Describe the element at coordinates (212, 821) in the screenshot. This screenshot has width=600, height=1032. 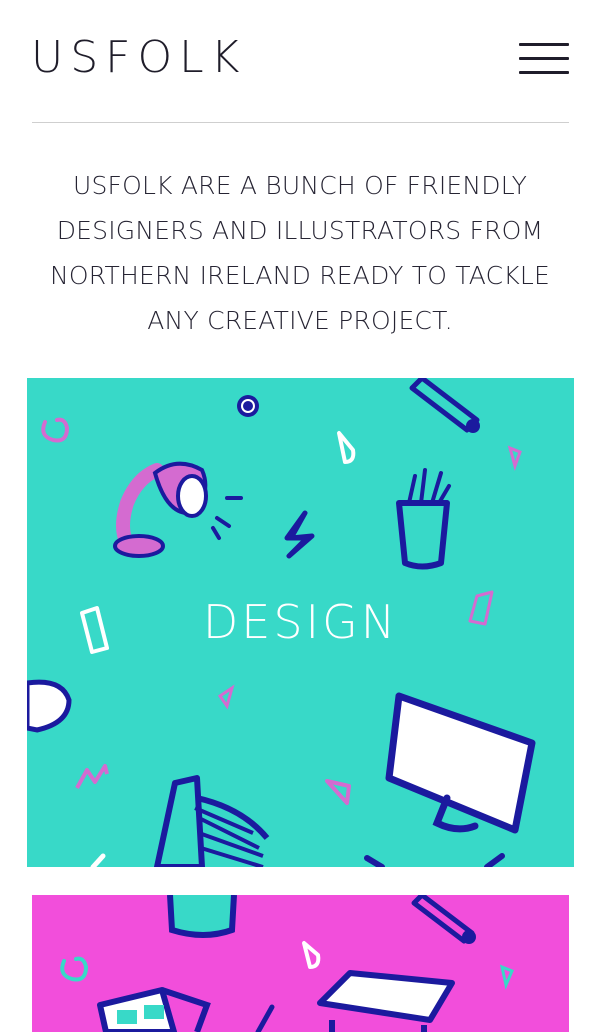
I see `color-swatch-icon` at that location.